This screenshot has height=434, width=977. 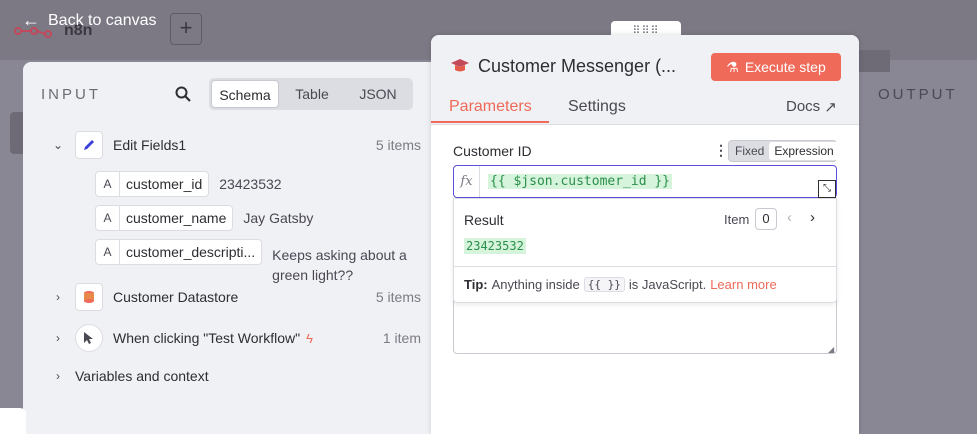 I want to click on chevron-down-icon: ⌄, so click(x=58, y=145).